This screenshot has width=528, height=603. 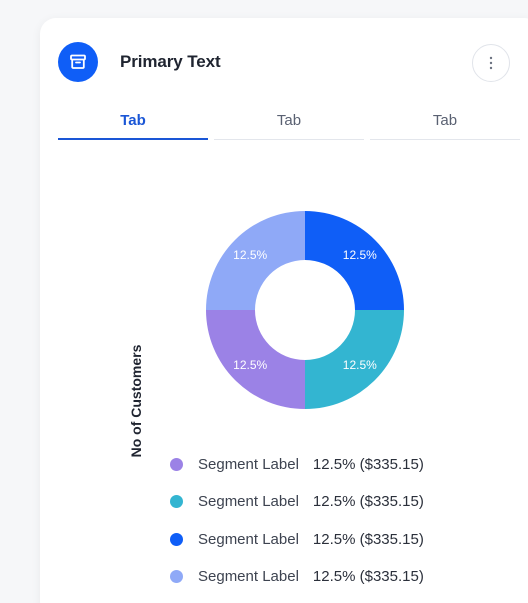 I want to click on y-axis-label: No of Customers, so click(x=136, y=401).